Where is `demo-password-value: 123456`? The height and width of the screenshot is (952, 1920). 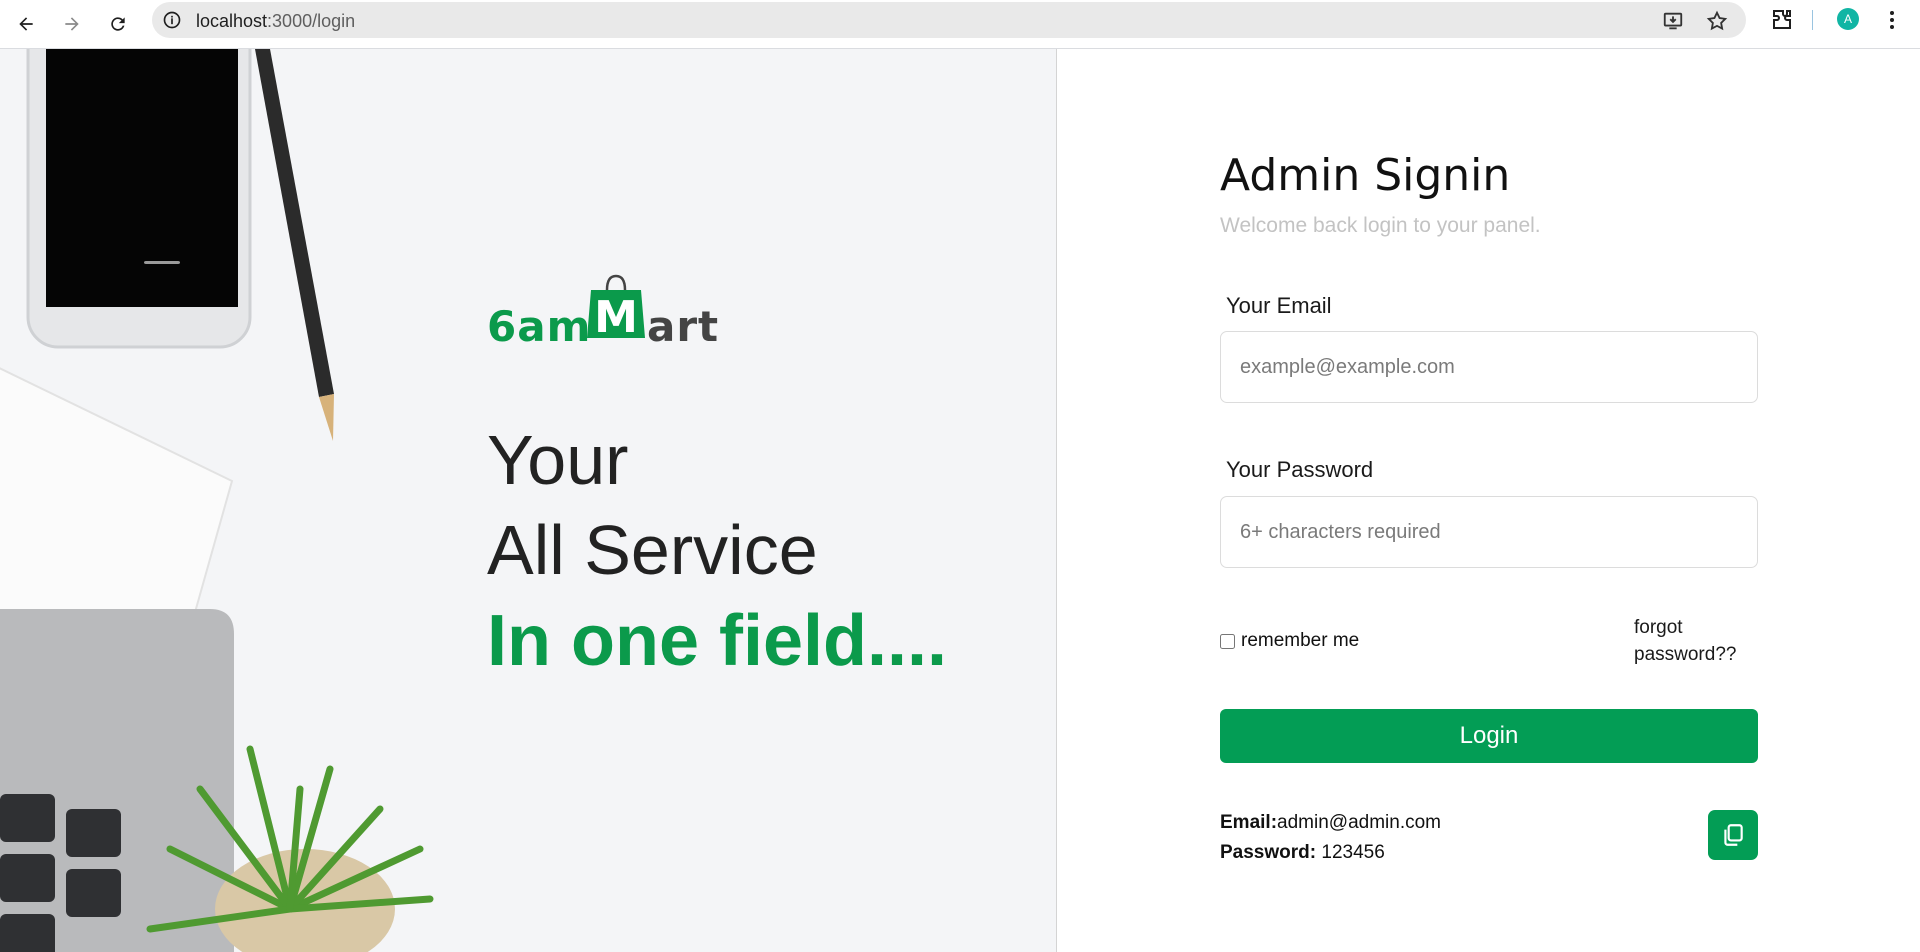
demo-password-value: 123456 is located at coordinates (1353, 852).